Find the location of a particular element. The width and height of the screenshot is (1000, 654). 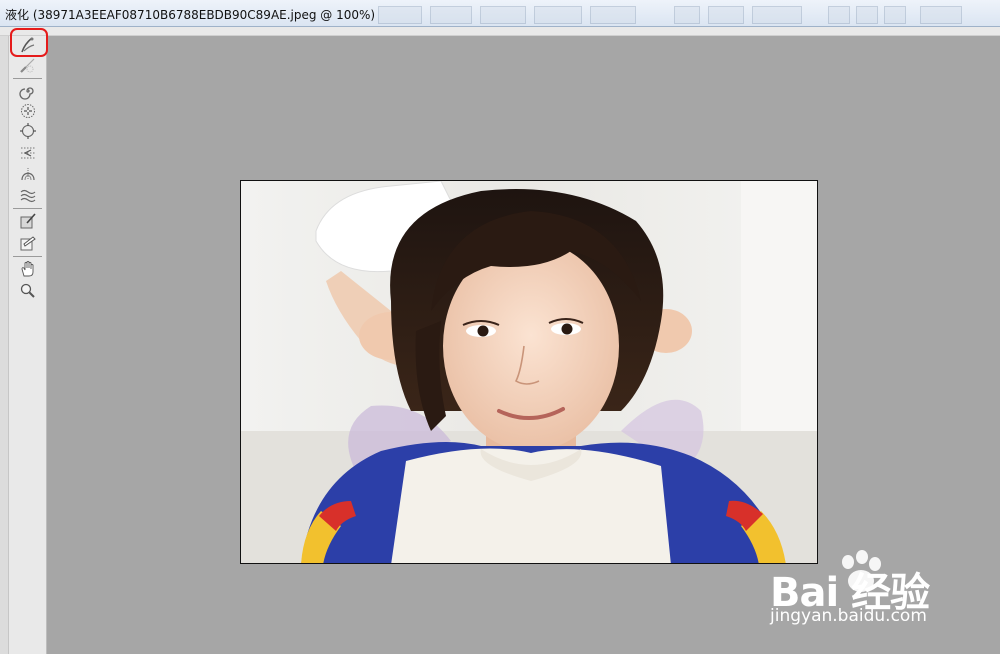

brush-icon is located at coordinates (27, 65).